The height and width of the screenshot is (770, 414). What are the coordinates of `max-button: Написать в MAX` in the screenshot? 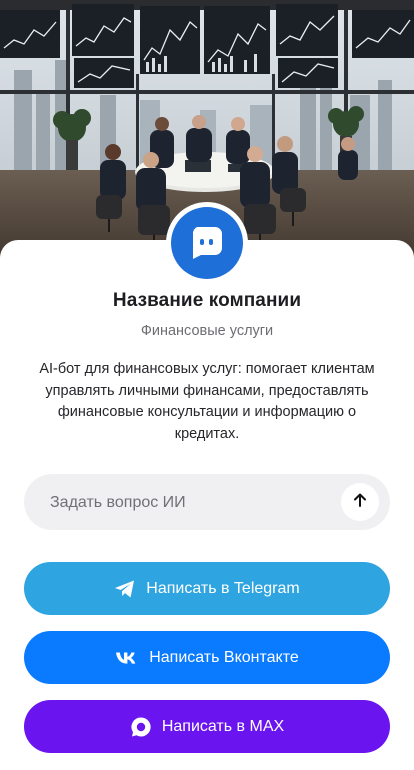 It's located at (207, 726).